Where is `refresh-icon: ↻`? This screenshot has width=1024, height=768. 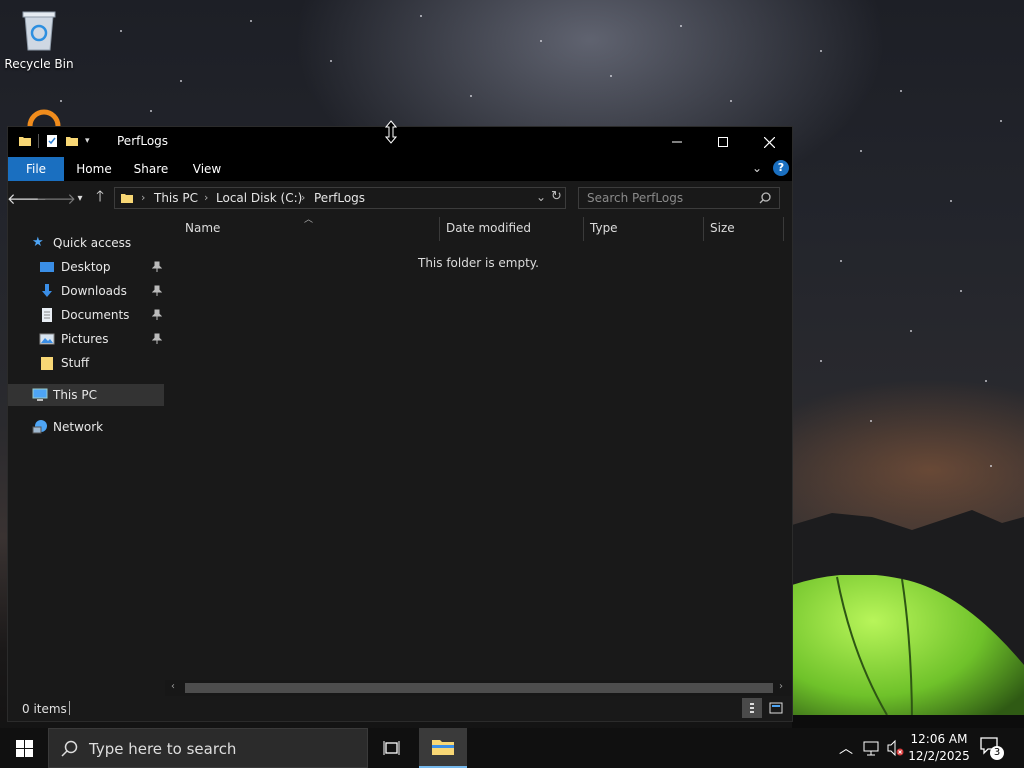
refresh-icon: ↻ is located at coordinates (556, 196).